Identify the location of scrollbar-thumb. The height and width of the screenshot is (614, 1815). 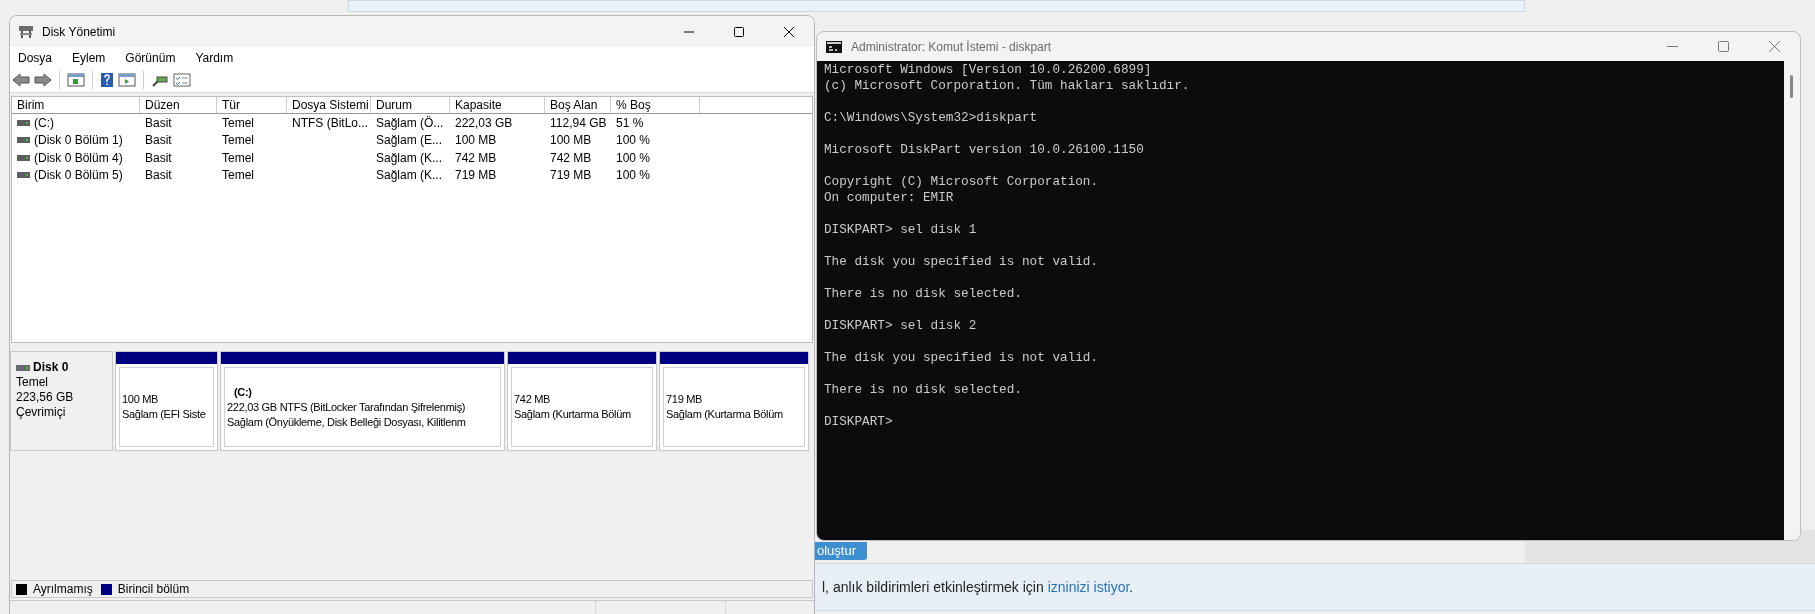
(1791, 86).